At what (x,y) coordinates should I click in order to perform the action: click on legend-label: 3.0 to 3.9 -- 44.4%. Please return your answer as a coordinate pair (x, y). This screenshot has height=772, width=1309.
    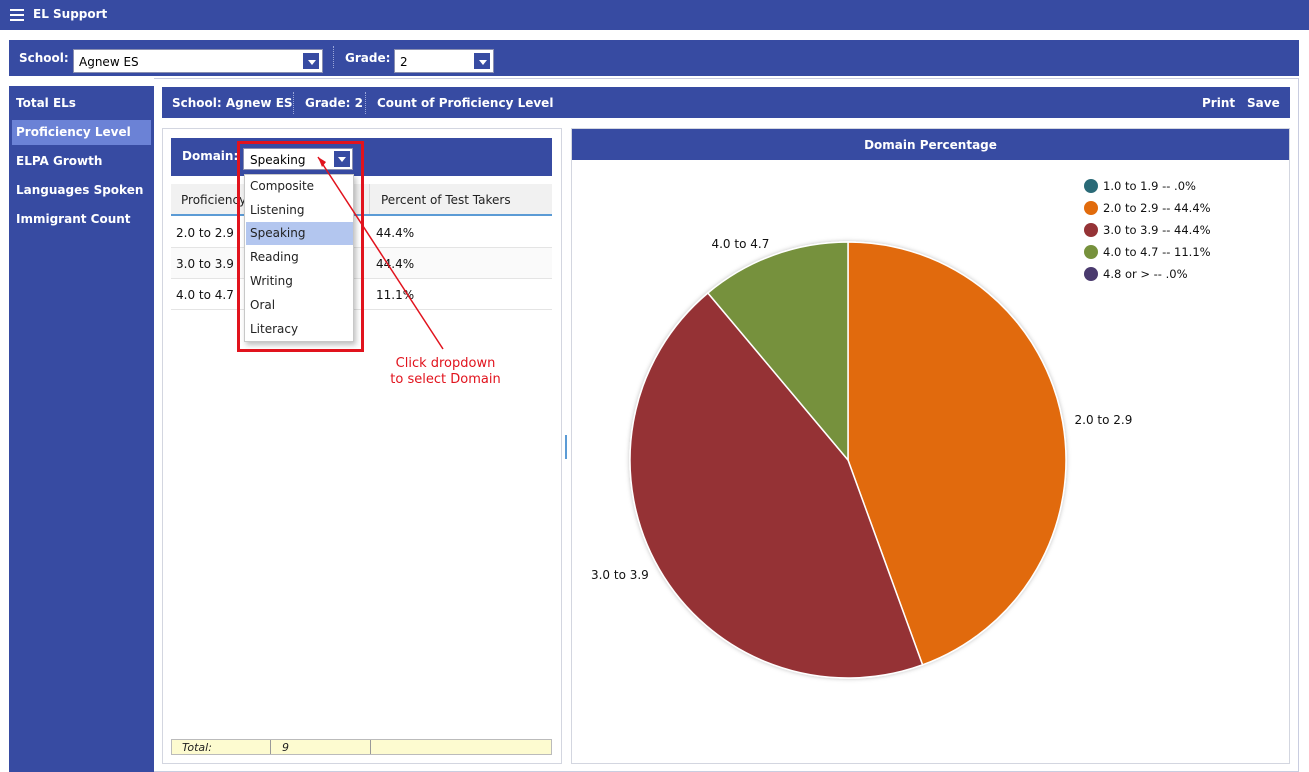
    Looking at the image, I should click on (1157, 230).